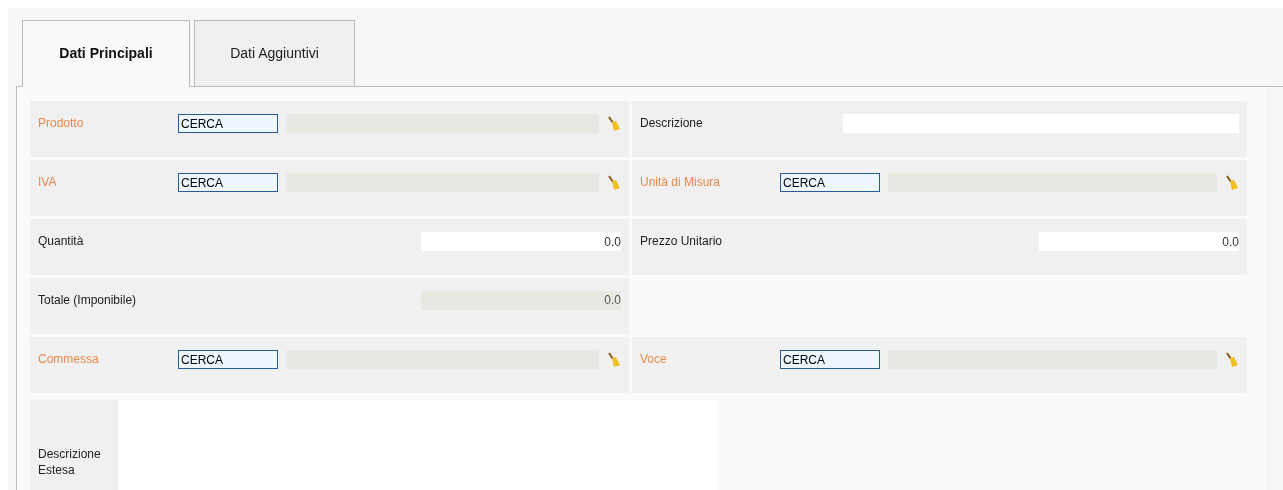 The height and width of the screenshot is (490, 1283). I want to click on field-label: Commessa, so click(69, 359).